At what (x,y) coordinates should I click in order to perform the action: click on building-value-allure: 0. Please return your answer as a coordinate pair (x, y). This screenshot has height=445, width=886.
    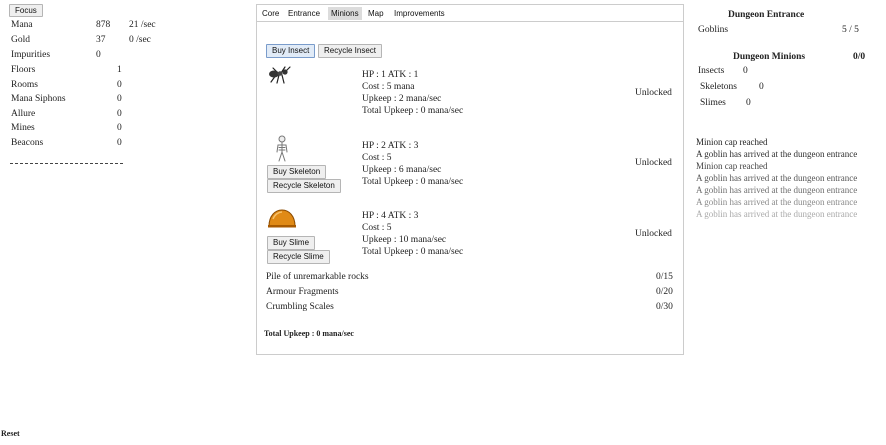
    Looking at the image, I should click on (119, 114).